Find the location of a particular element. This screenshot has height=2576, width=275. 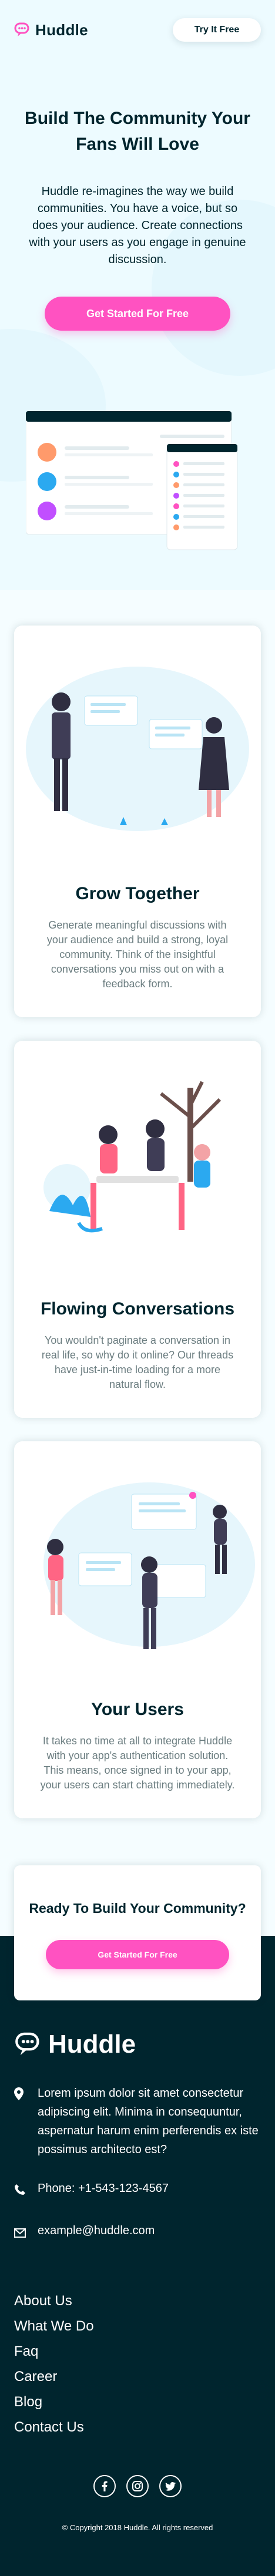

footer-logo: Huddle is located at coordinates (137, 2044).